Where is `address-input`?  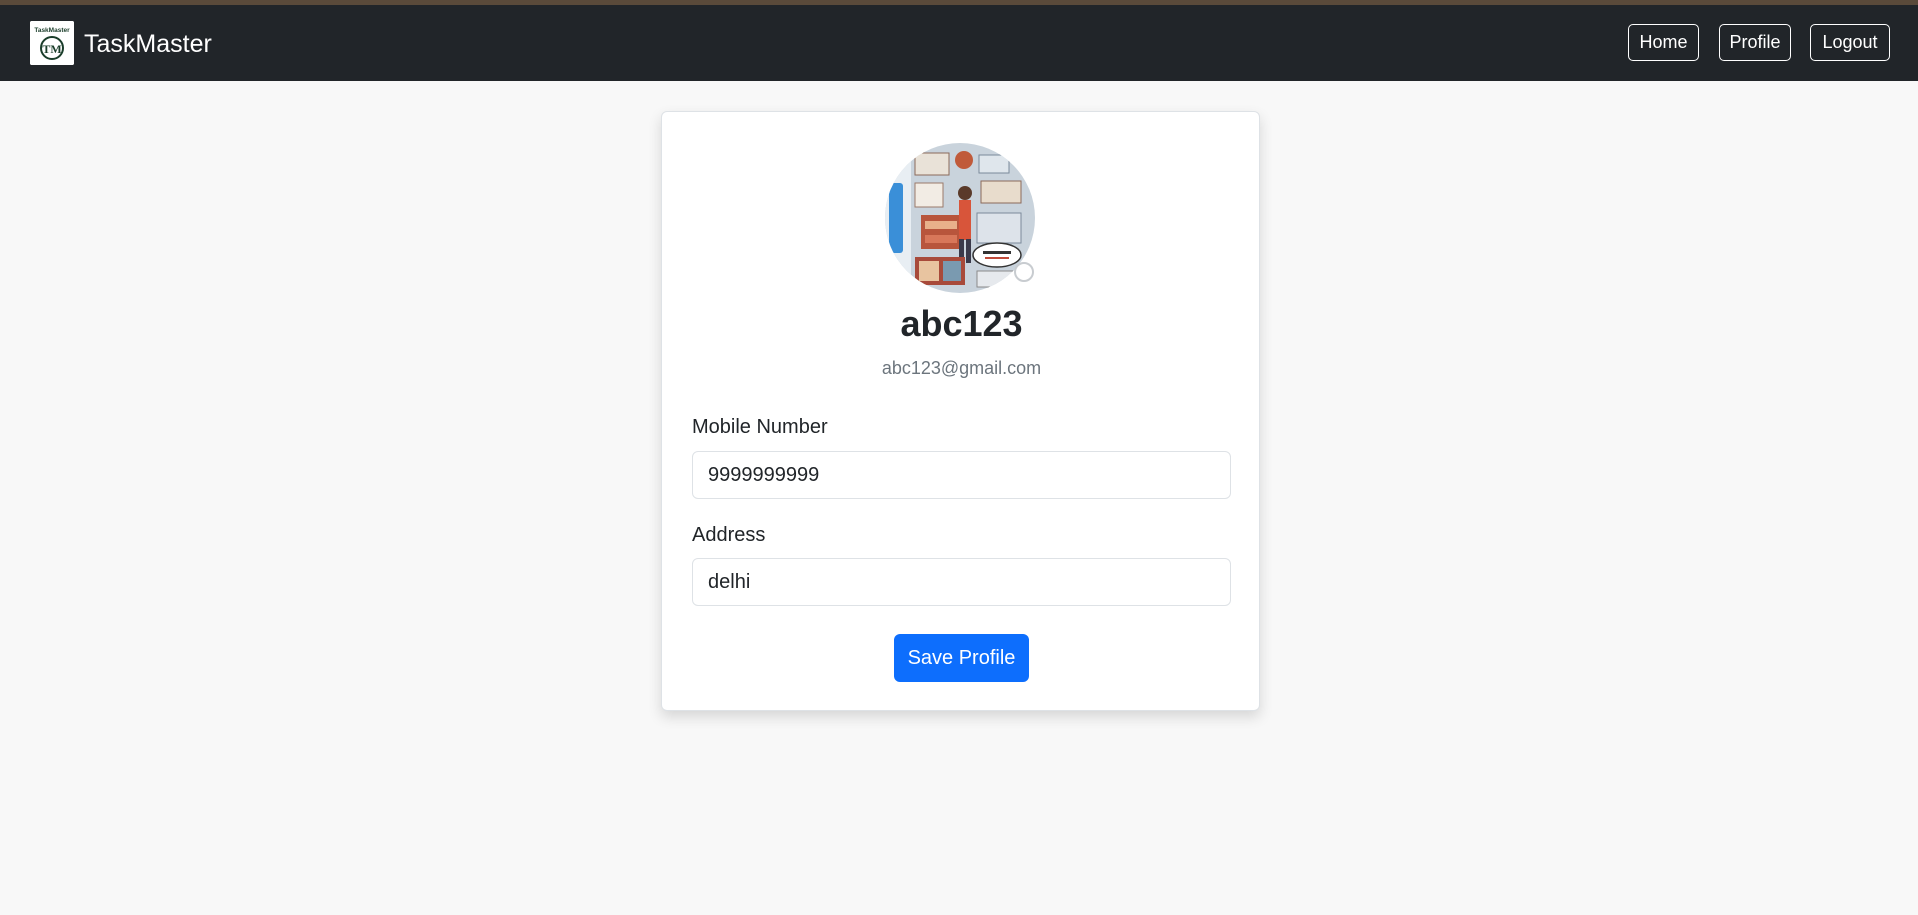
address-input is located at coordinates (961, 582).